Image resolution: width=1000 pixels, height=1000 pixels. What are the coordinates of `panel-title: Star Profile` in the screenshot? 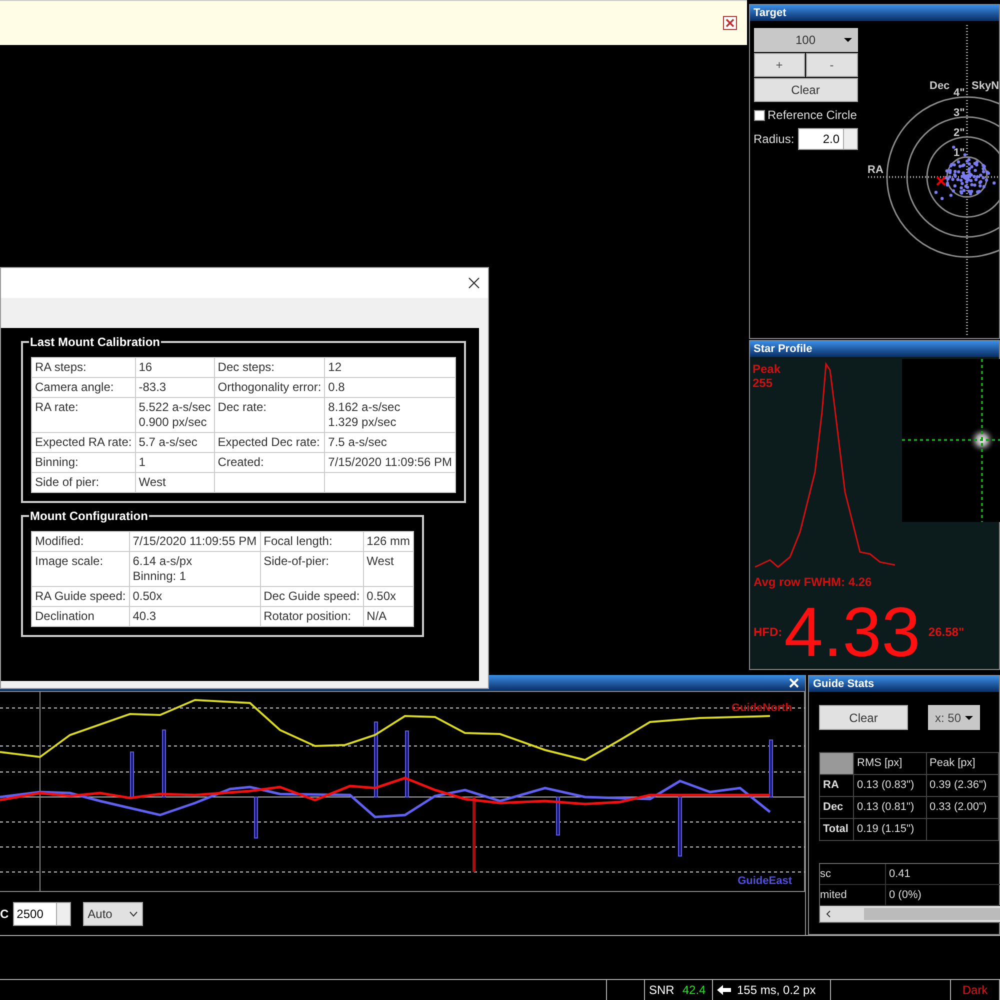 It's located at (874, 348).